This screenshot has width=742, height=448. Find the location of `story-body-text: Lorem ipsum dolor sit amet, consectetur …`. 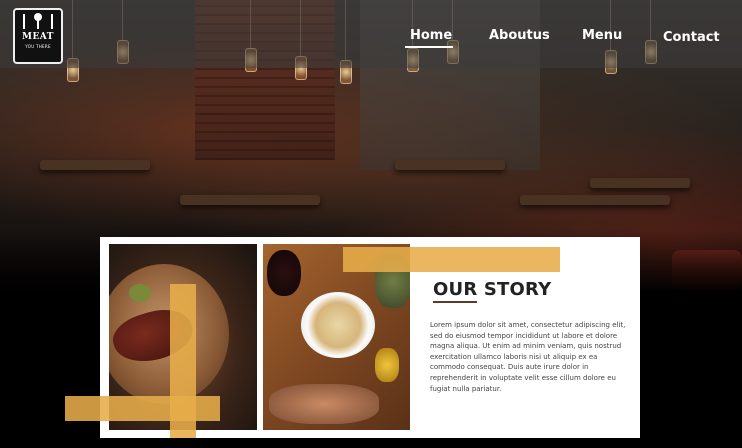

story-body-text: Lorem ipsum dolor sit amet, consectetur … is located at coordinates (528, 357).